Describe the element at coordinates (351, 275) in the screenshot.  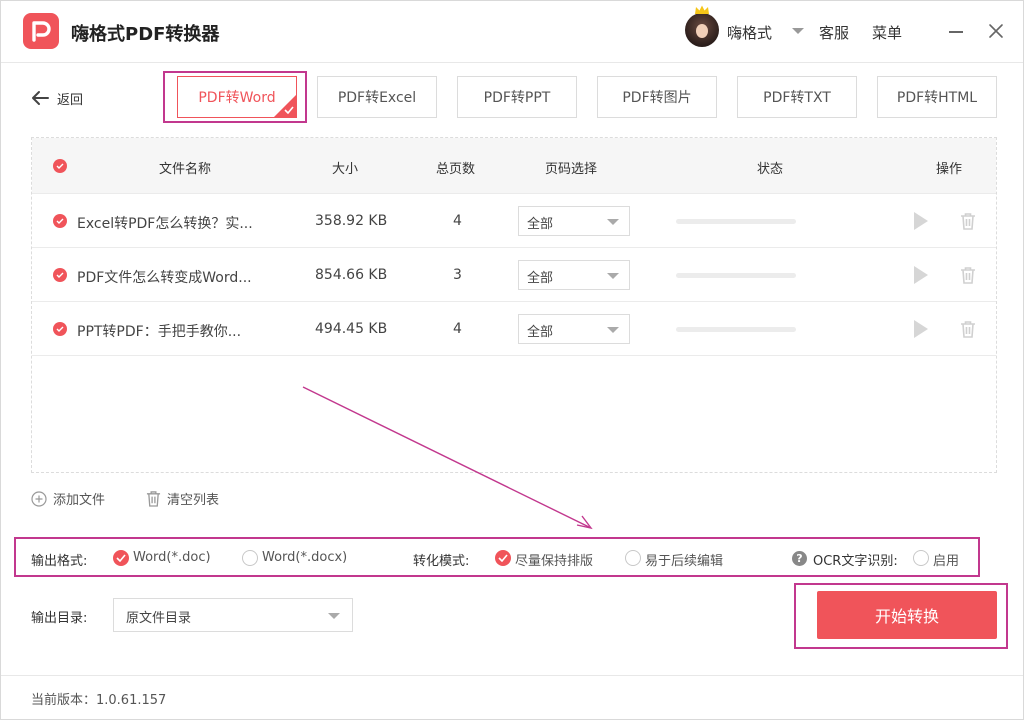
I see `file-size: 854.66 KB` at that location.